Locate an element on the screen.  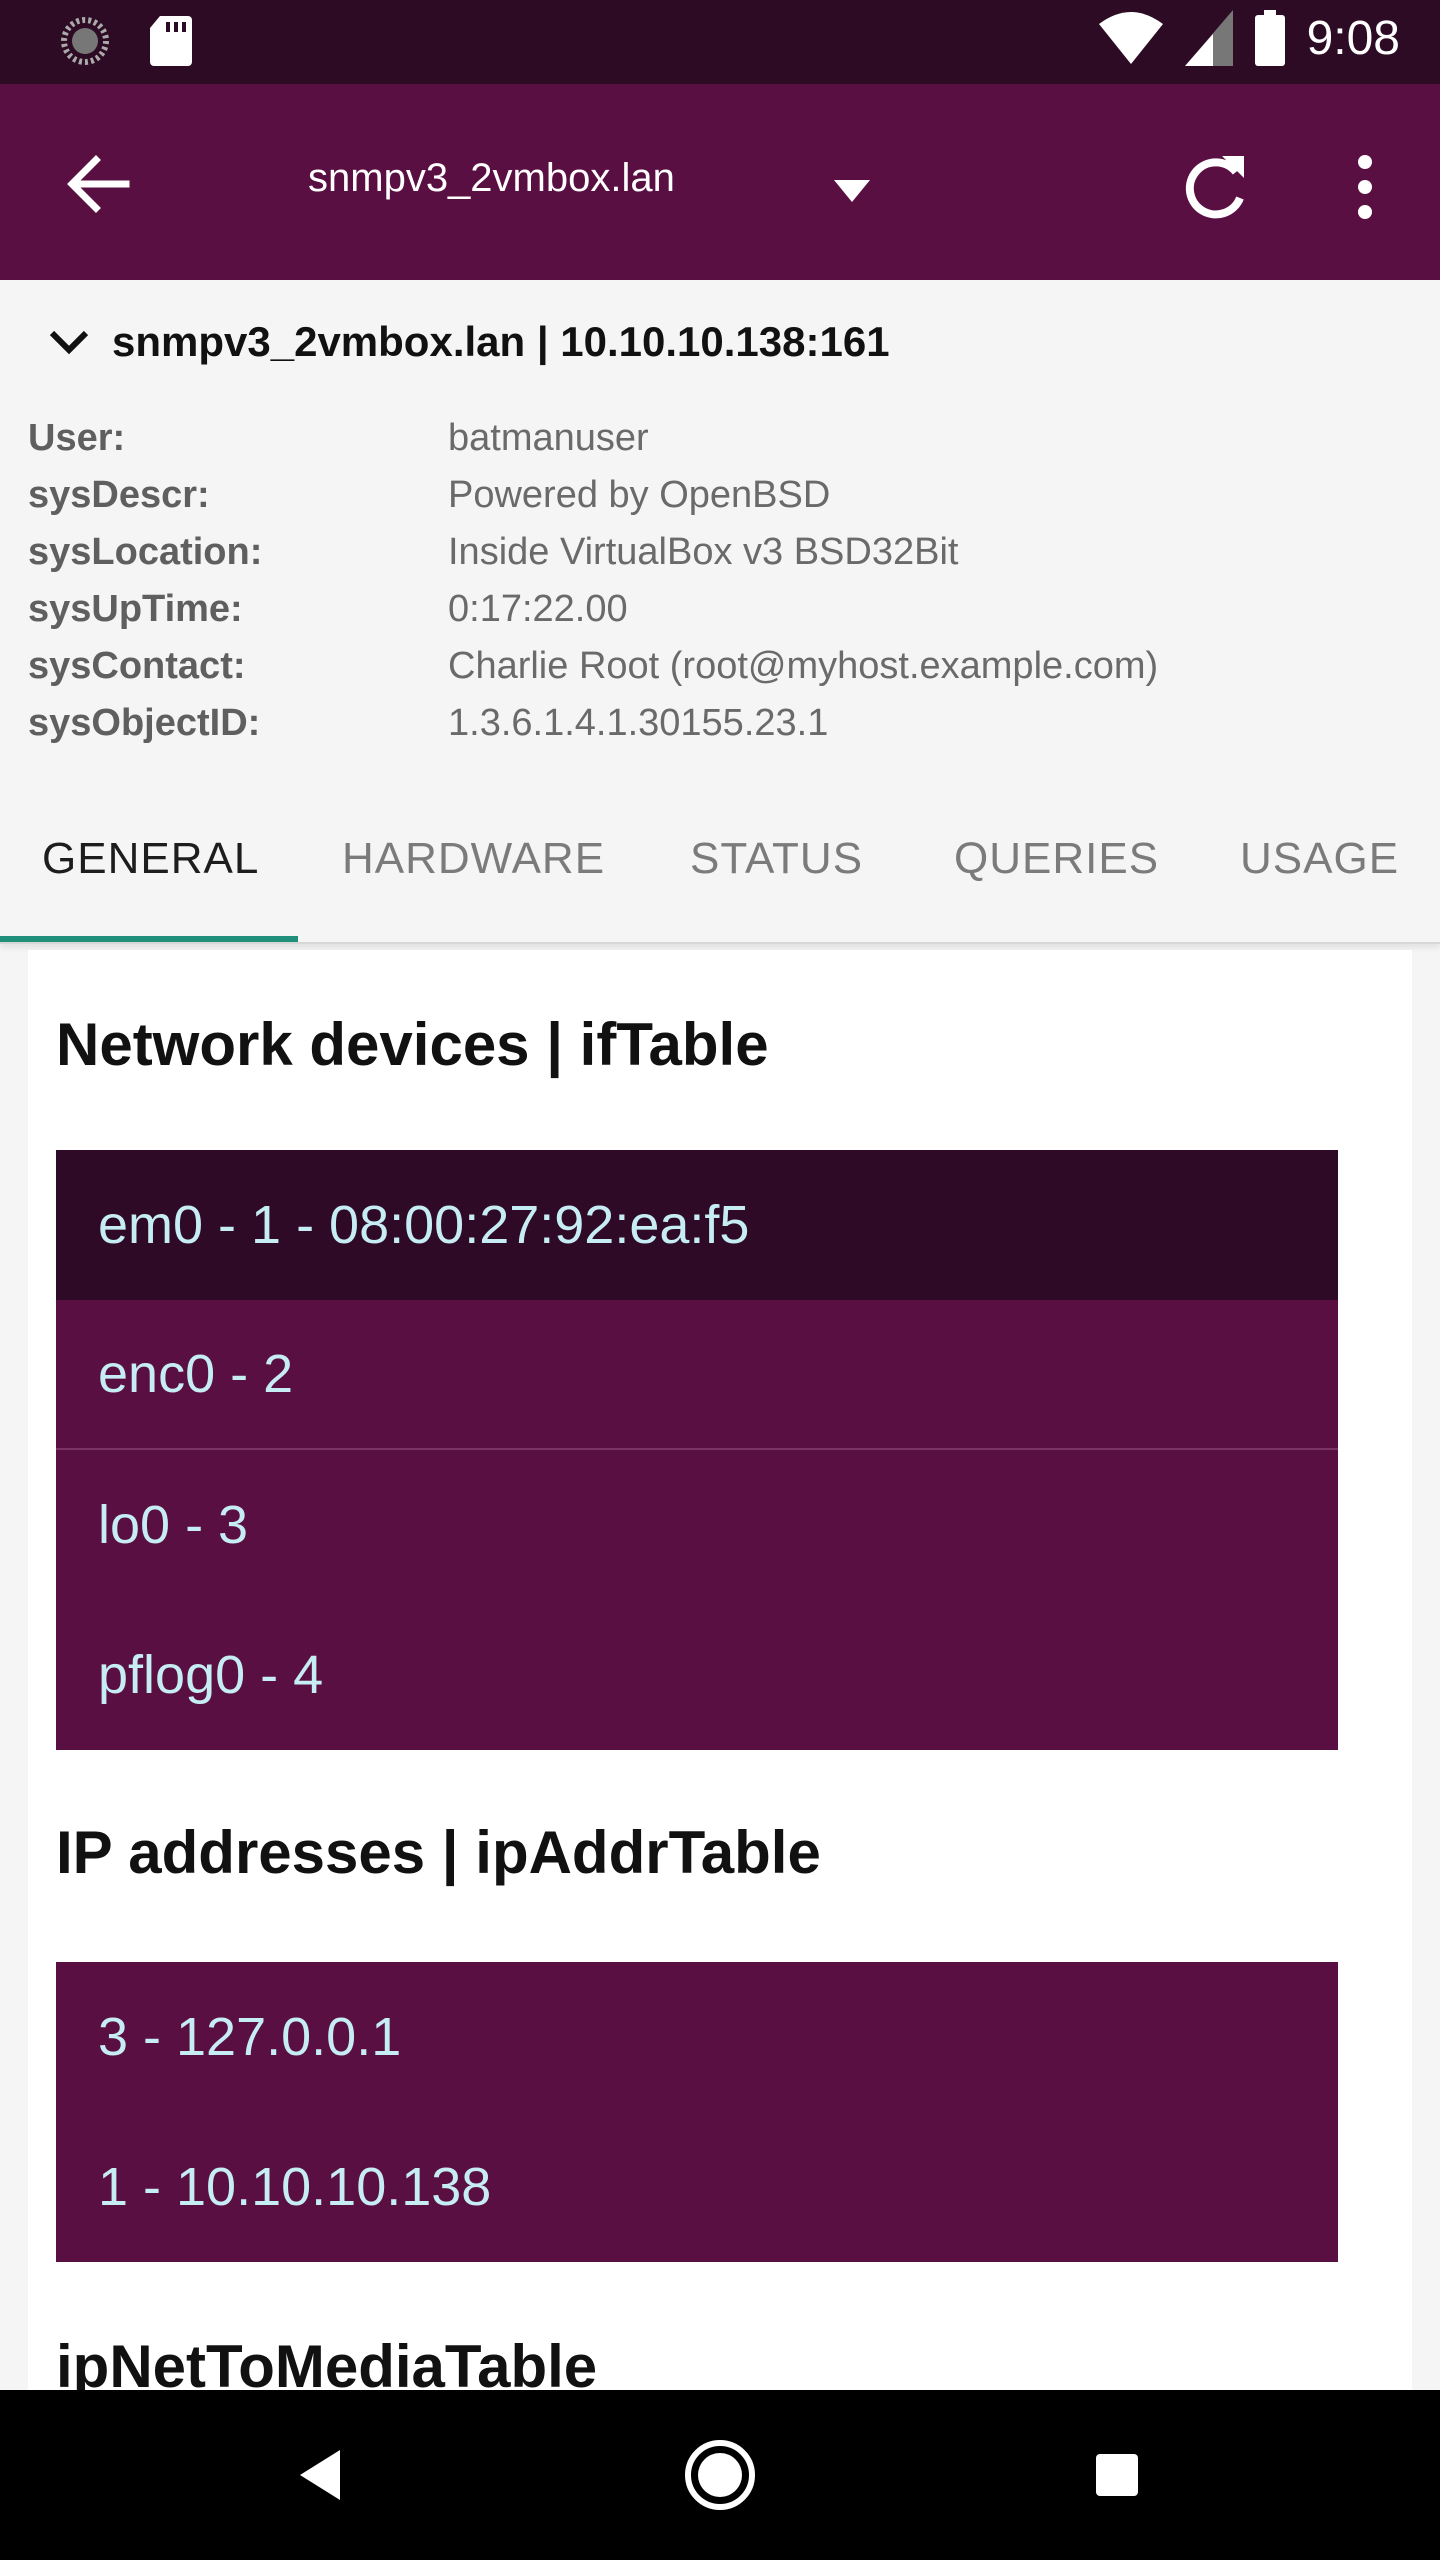
tab-general: GENERAL is located at coordinates (150, 859).